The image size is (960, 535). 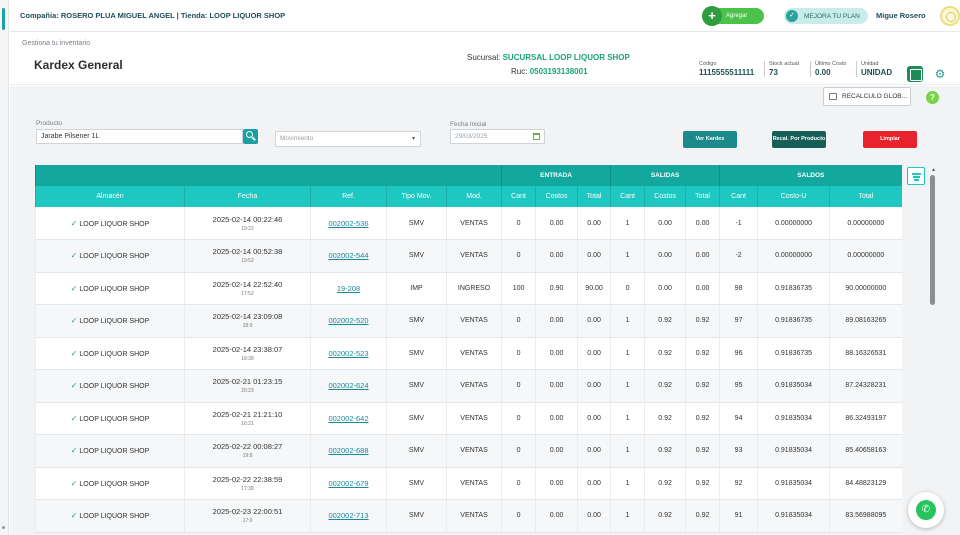 What do you see at coordinates (702, 196) in the screenshot?
I see `col-salidas-total: Total` at bounding box center [702, 196].